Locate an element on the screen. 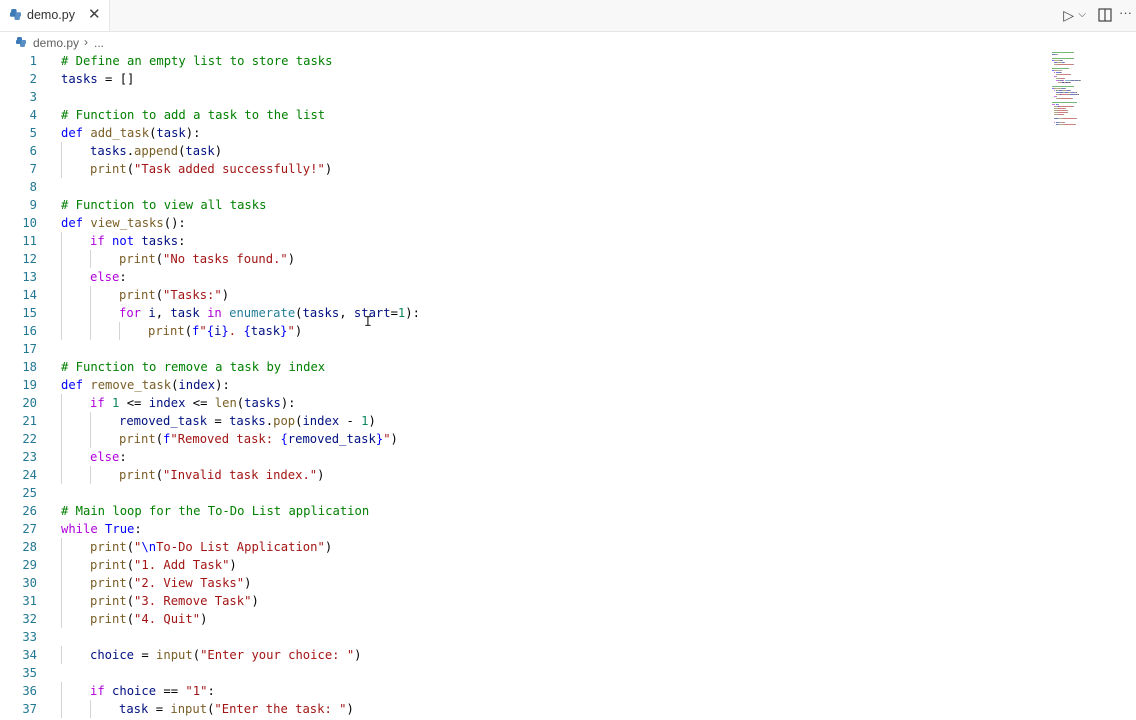 The height and width of the screenshot is (720, 1136). python-file-icon is located at coordinates (21, 42).